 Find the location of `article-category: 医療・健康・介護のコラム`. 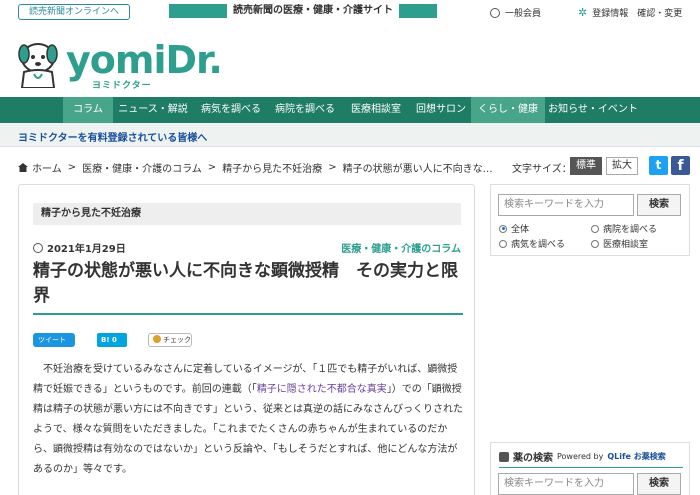

article-category: 医療・健康・介護のコラム is located at coordinates (401, 247).